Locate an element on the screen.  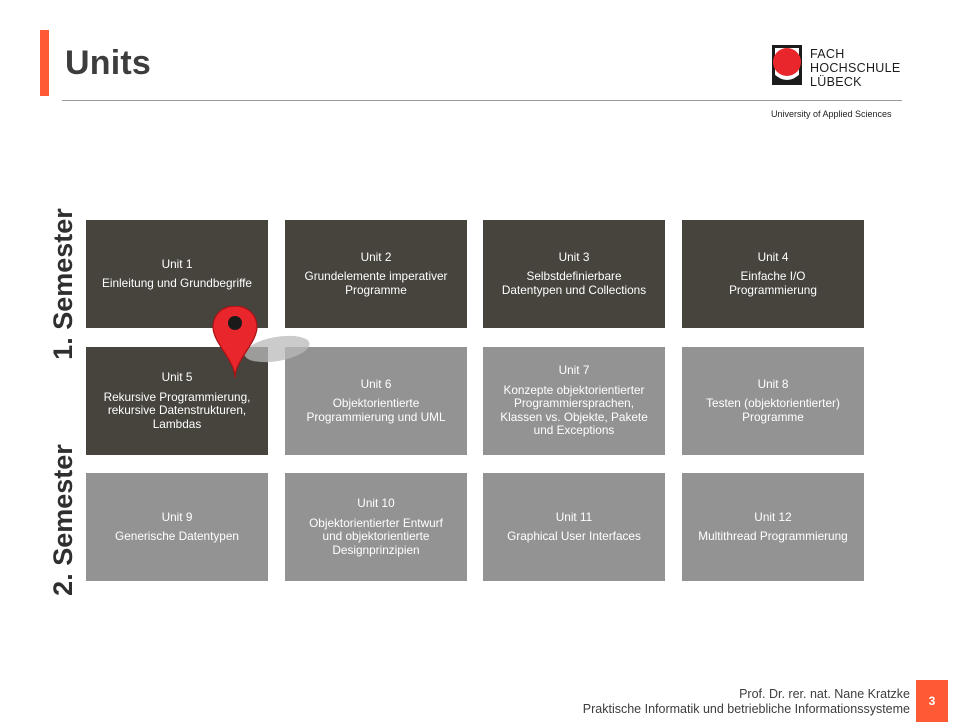
unit-title: Generische Datentypen is located at coordinates (177, 536).